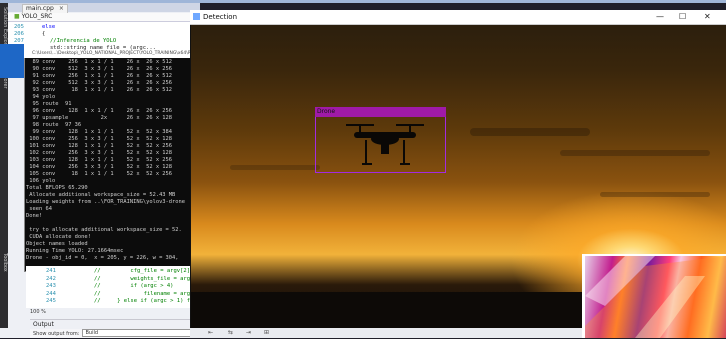  Describe the element at coordinates (380, 112) in the screenshot. I see `detection-label: Drone` at that location.